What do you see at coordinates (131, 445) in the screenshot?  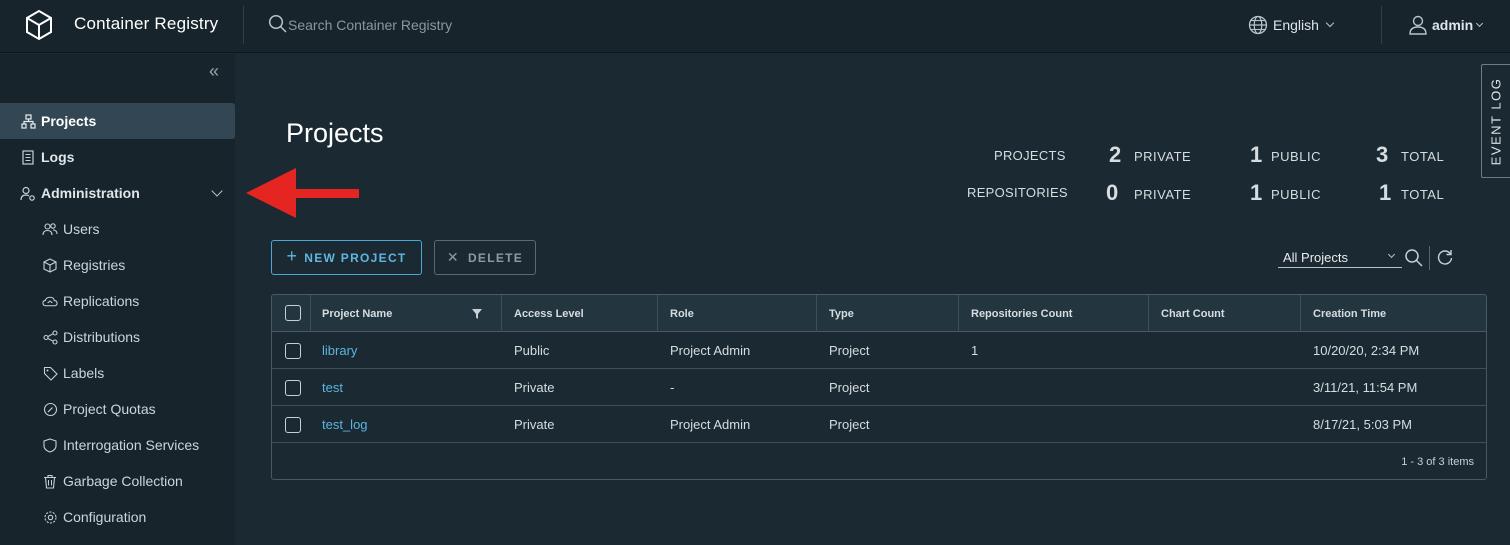 I see `sidebar-item-label: Interrogation Services` at bounding box center [131, 445].